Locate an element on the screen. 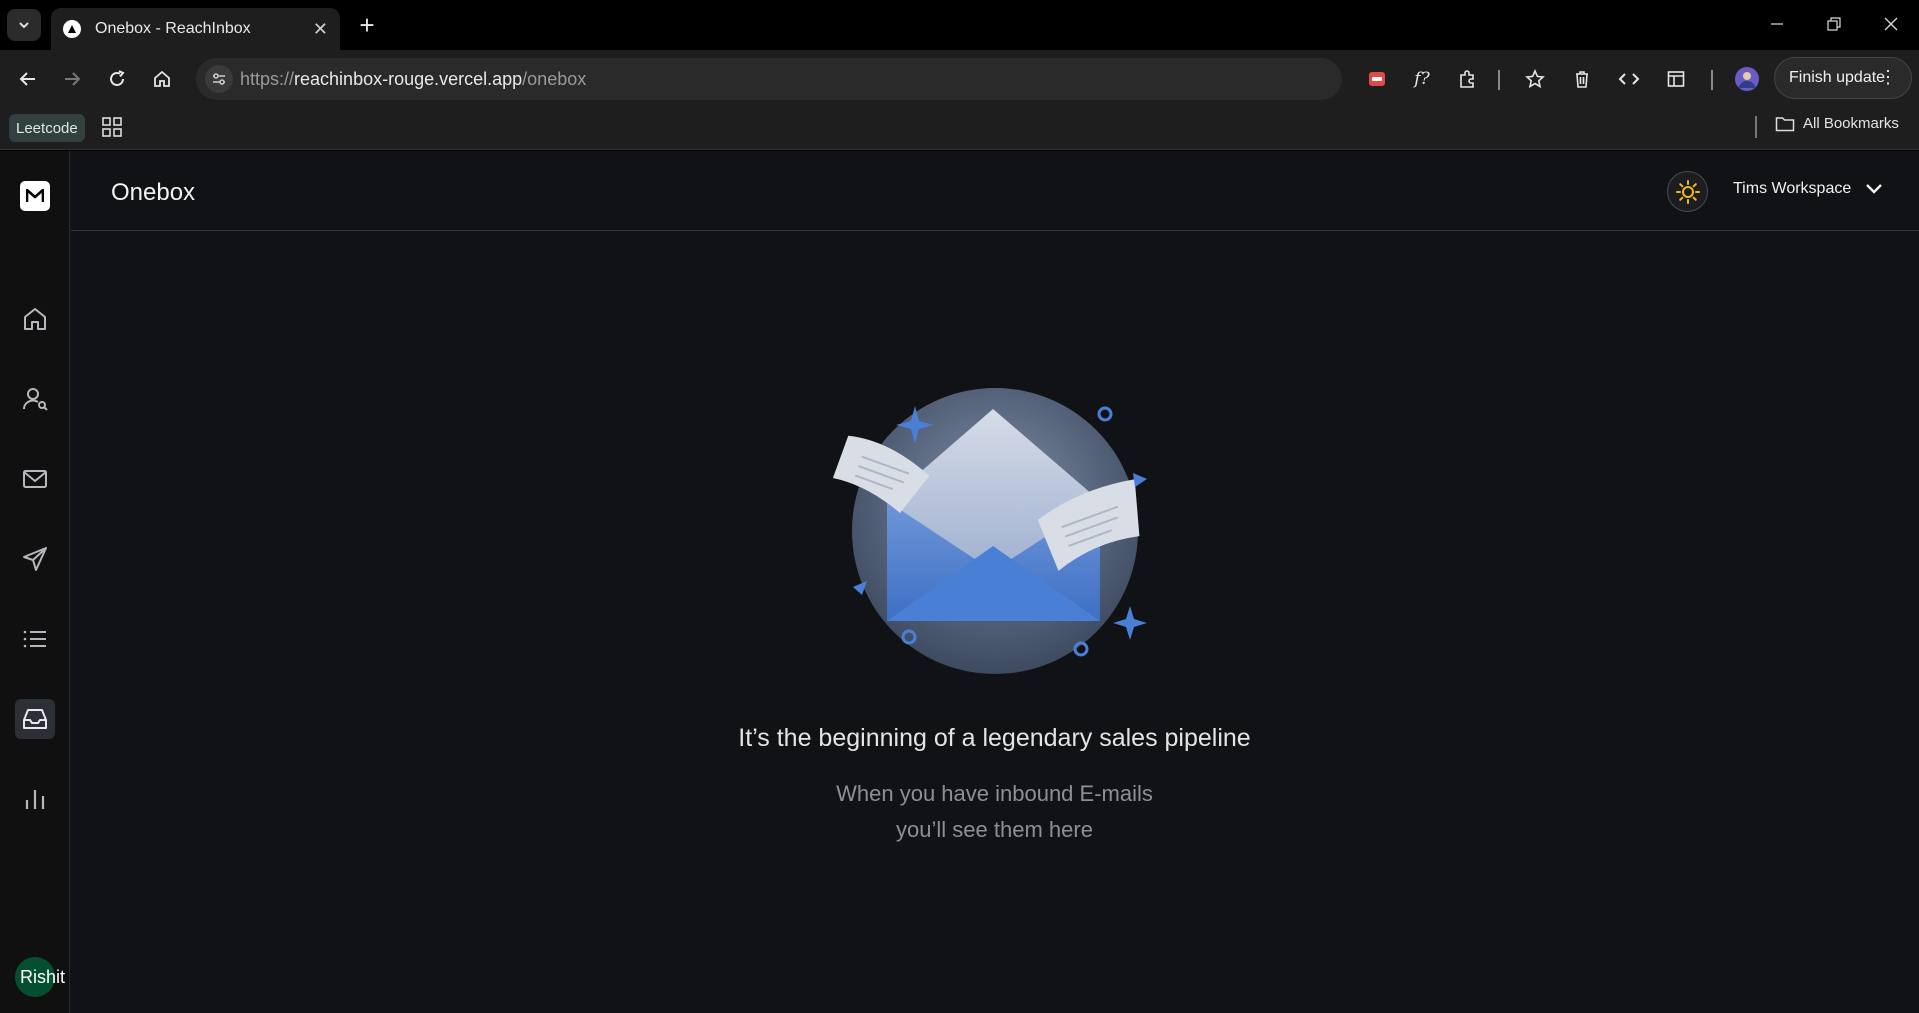 The image size is (1919, 1013). more-menu-icon: ⋮ is located at coordinates (1888, 77).